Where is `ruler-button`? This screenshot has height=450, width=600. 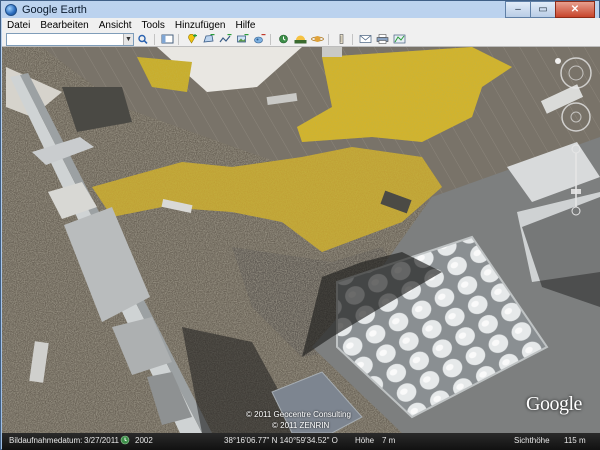 ruler-button is located at coordinates (341, 39).